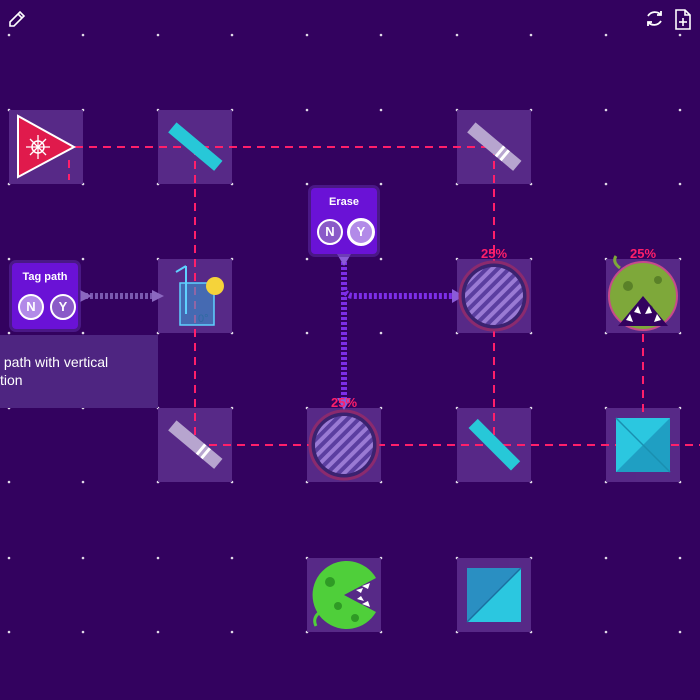  What do you see at coordinates (494, 296) in the screenshot?
I see `detector-right-icon` at bounding box center [494, 296].